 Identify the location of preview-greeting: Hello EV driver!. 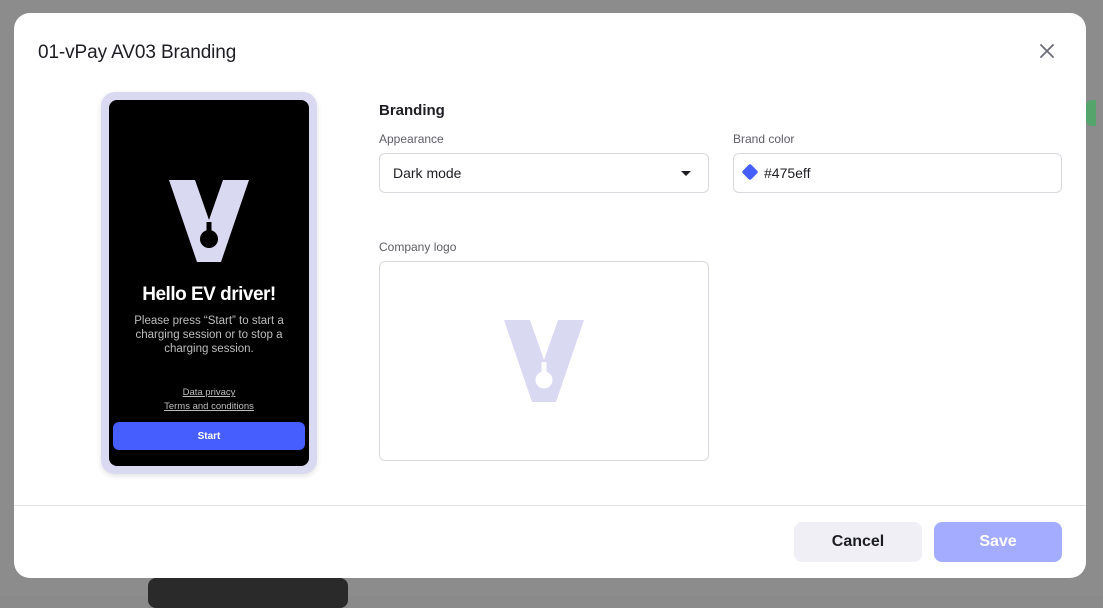
(209, 294).